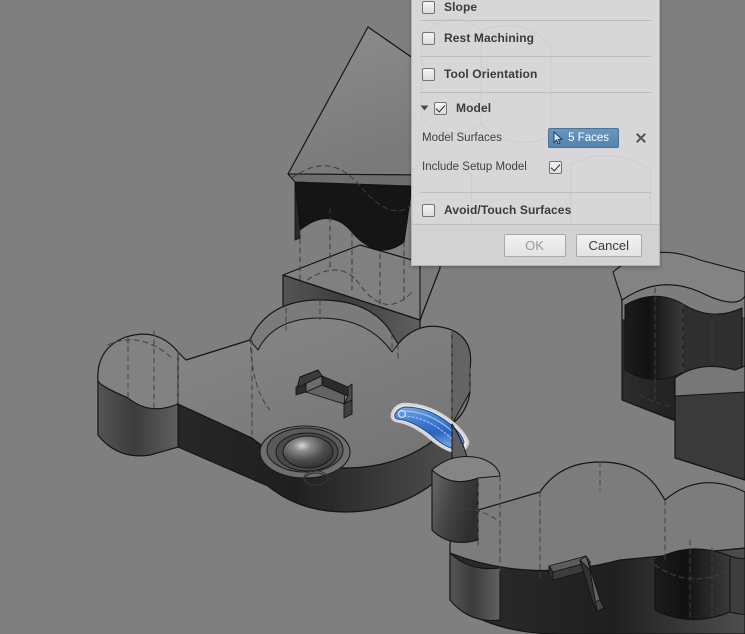 The image size is (745, 634). Describe the element at coordinates (535, 108) in the screenshot. I see `section-row-model: Model` at that location.